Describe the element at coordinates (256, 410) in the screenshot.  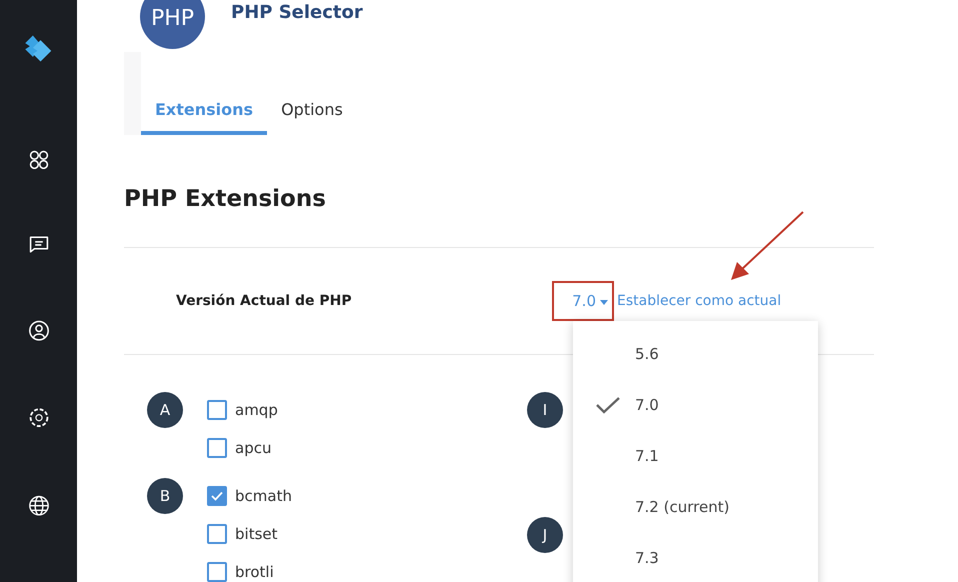
I see `extension-name: amqp` at that location.